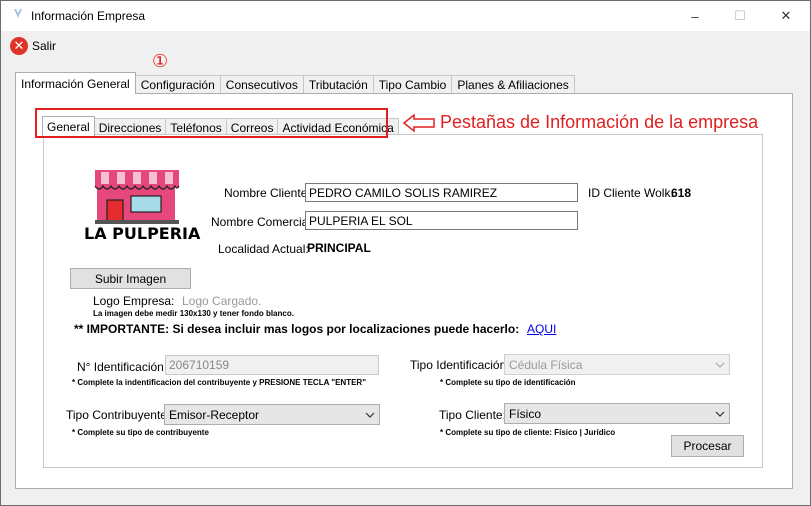 This screenshot has height=506, width=811. Describe the element at coordinates (525, 413) in the screenshot. I see `tipo-cliente-value: Físico` at that location.